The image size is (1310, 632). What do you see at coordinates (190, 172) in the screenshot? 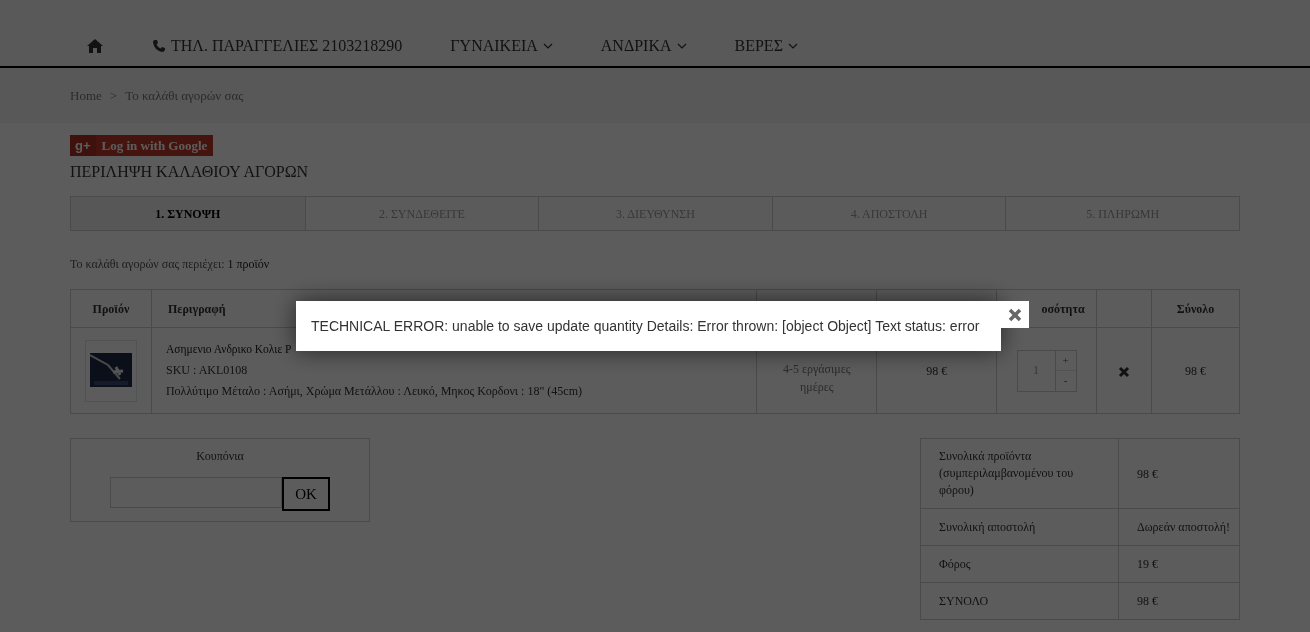
I see `page-title: ΠΕΡΙΛΗΨΗ ΚΑΛΑΘΙΟΥ ΑΓΟΡΩΝ` at bounding box center [190, 172].